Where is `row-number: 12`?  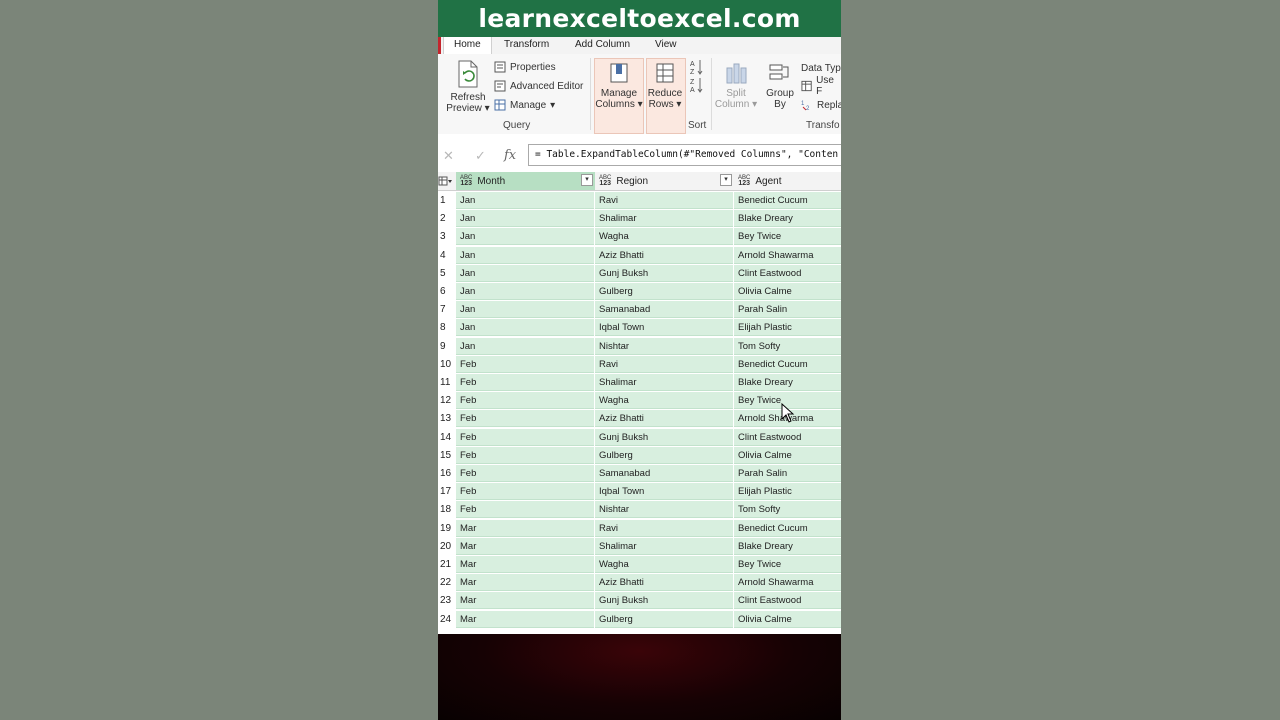 row-number: 12 is located at coordinates (448, 401).